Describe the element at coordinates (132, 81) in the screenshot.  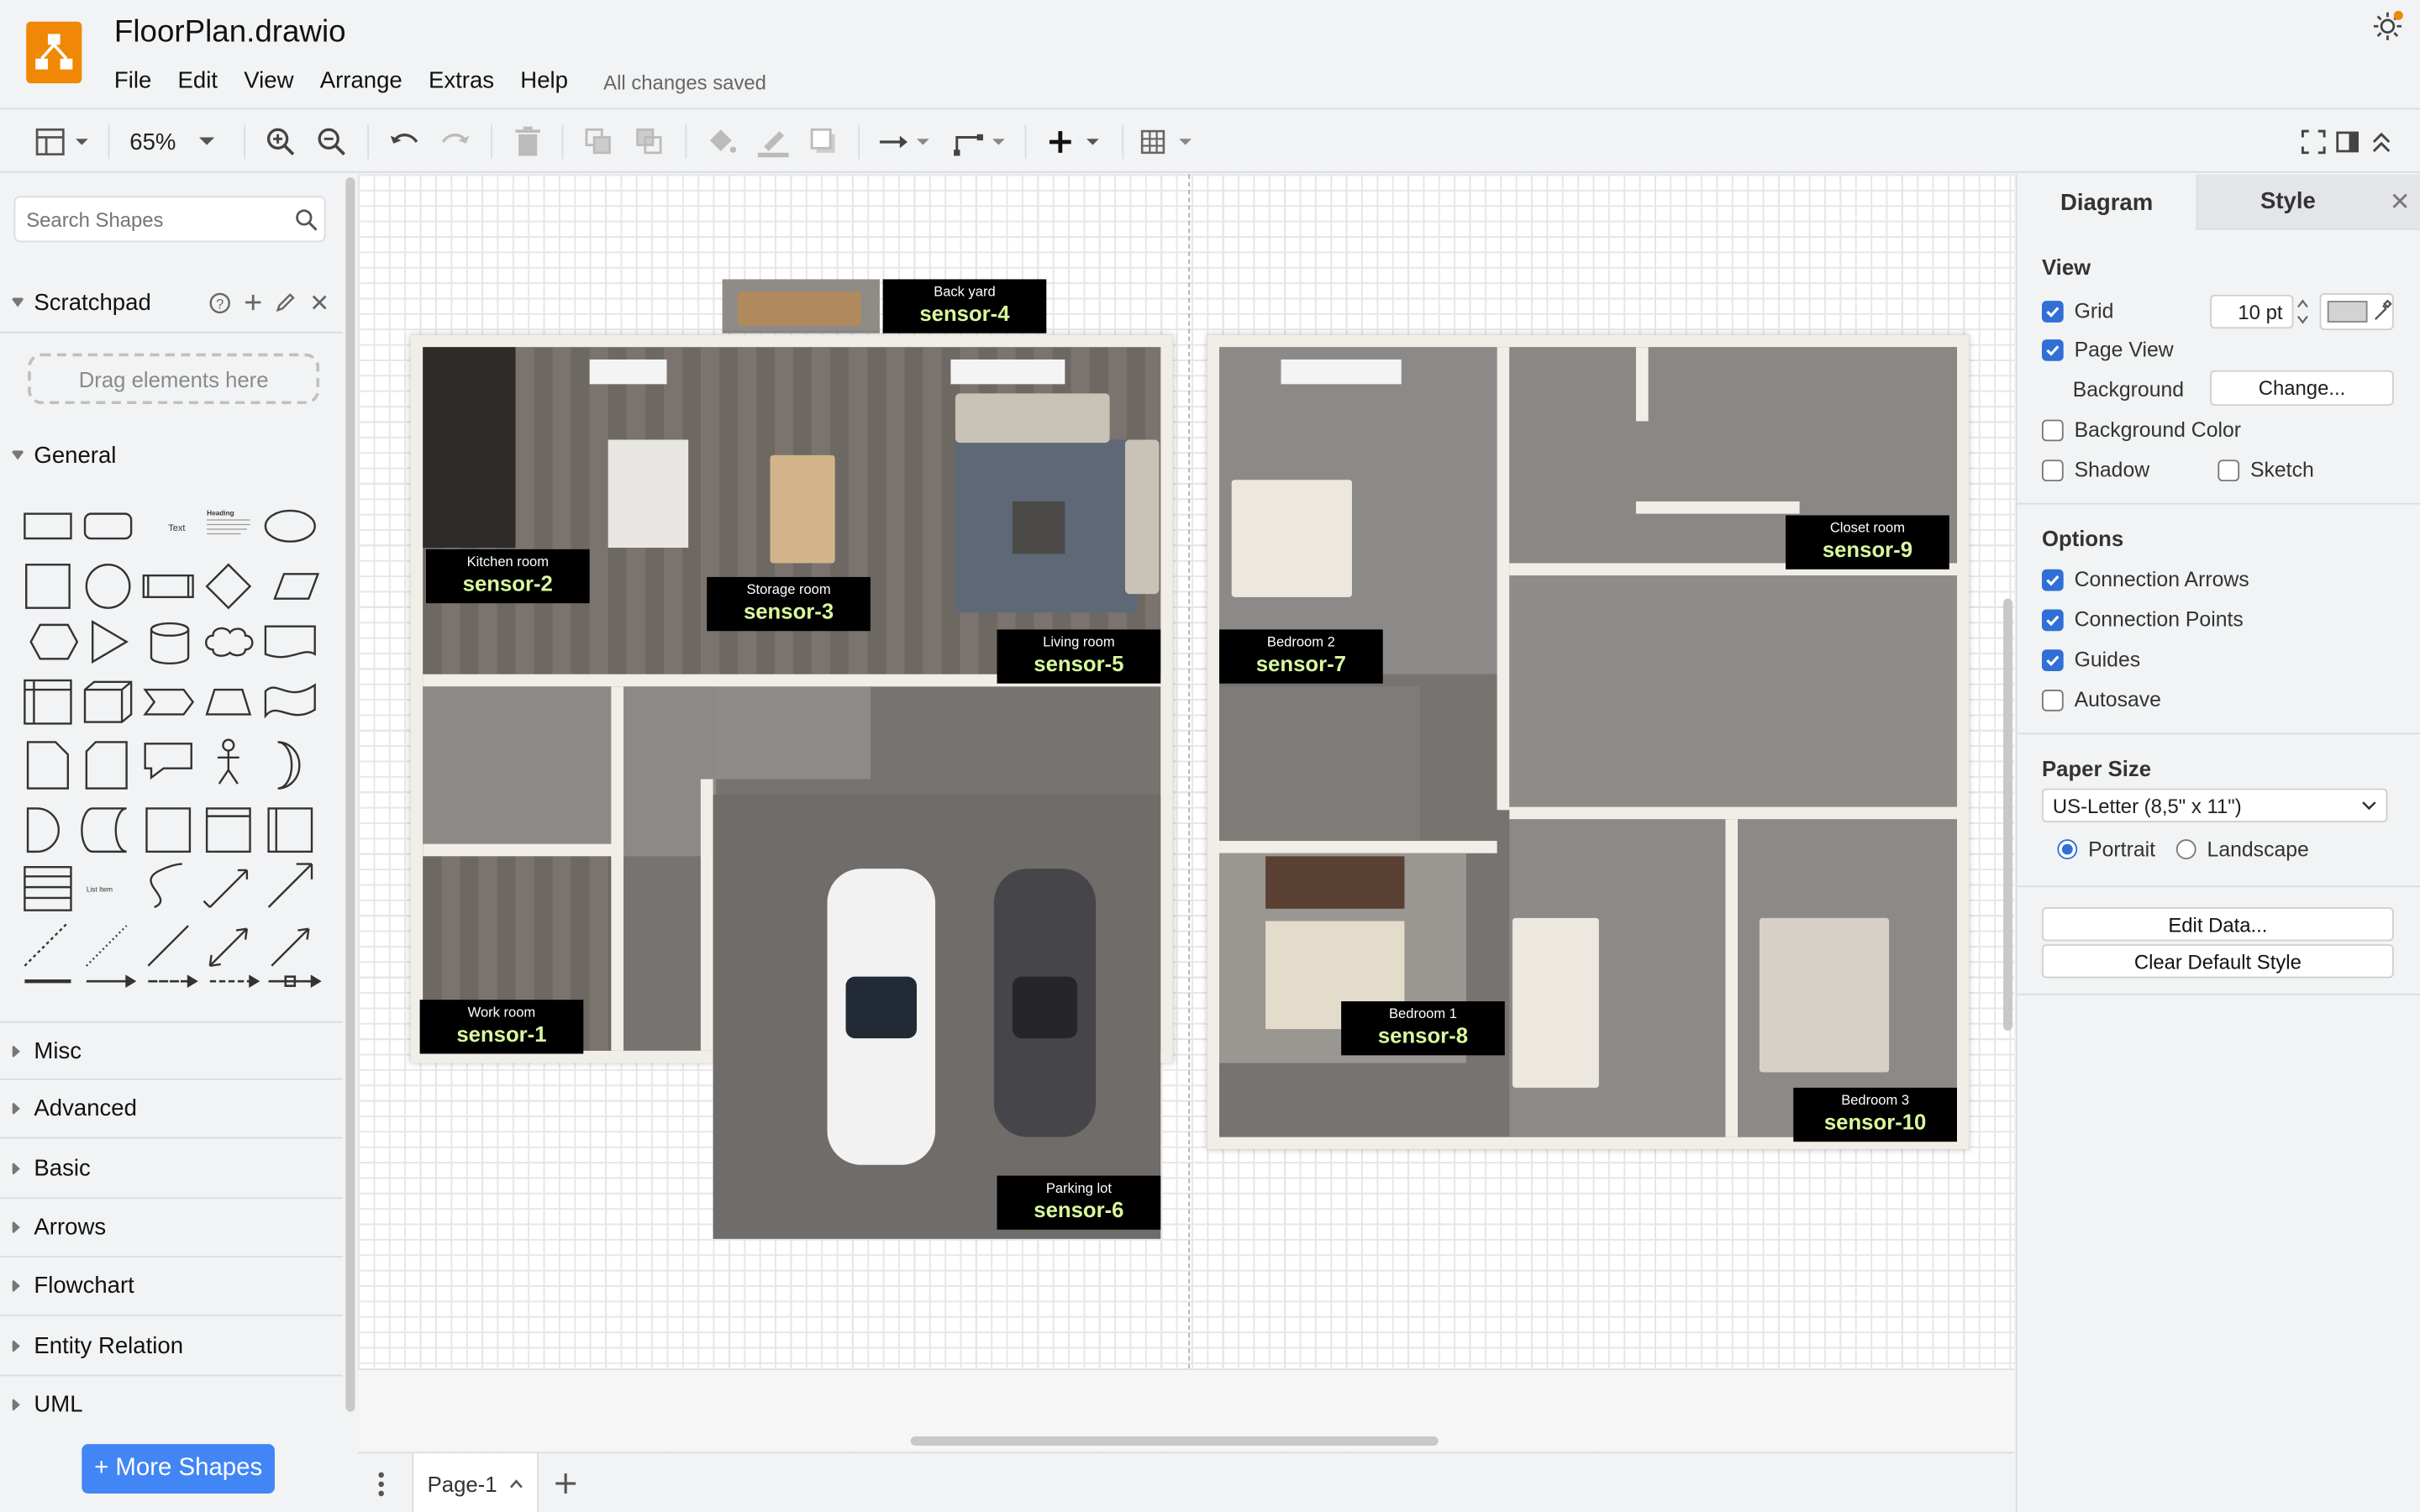
I see `menu-file: File` at that location.